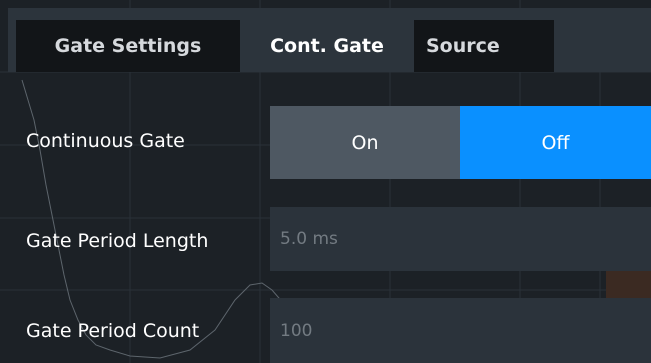 The height and width of the screenshot is (363, 651). What do you see at coordinates (105, 141) in the screenshot?
I see `continuous-gate-label: Continuous Gate` at bounding box center [105, 141].